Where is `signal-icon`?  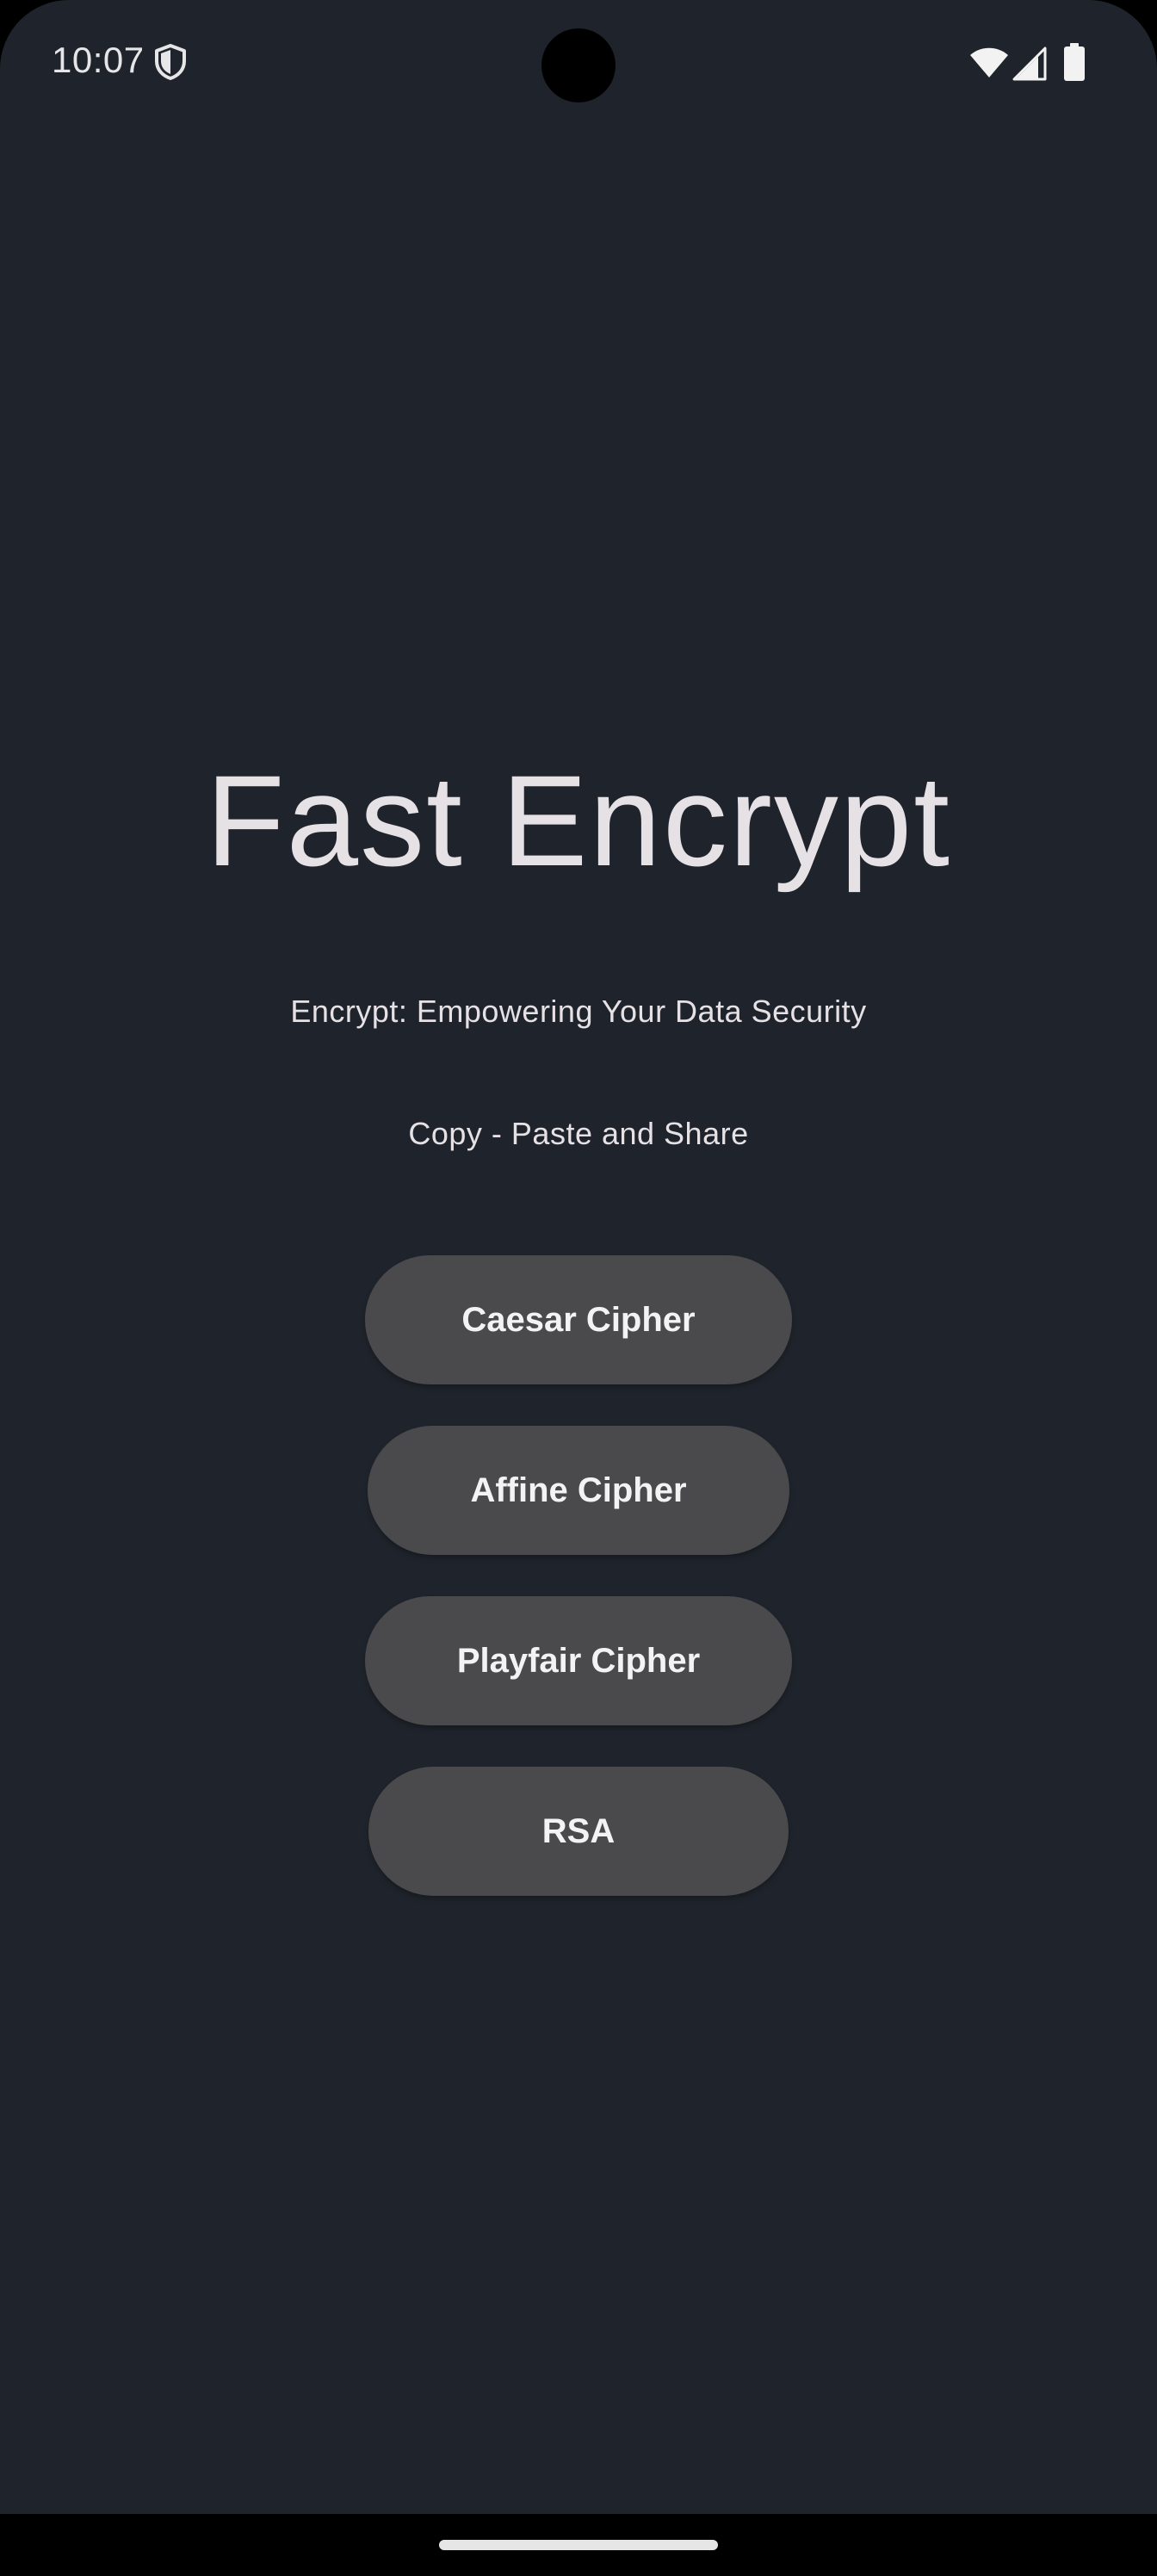
signal-icon is located at coordinates (1029, 64).